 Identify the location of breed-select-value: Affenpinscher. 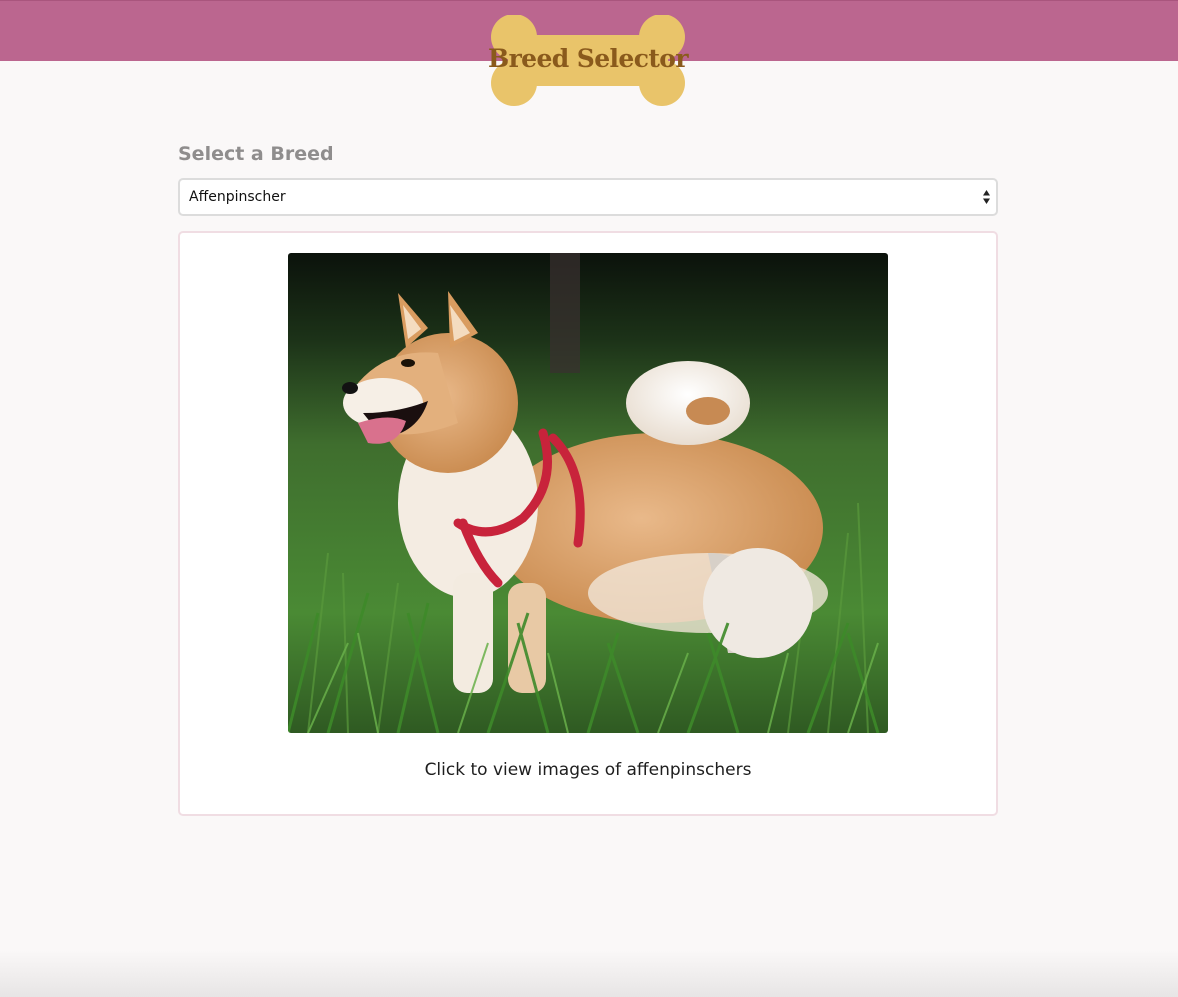
(237, 197).